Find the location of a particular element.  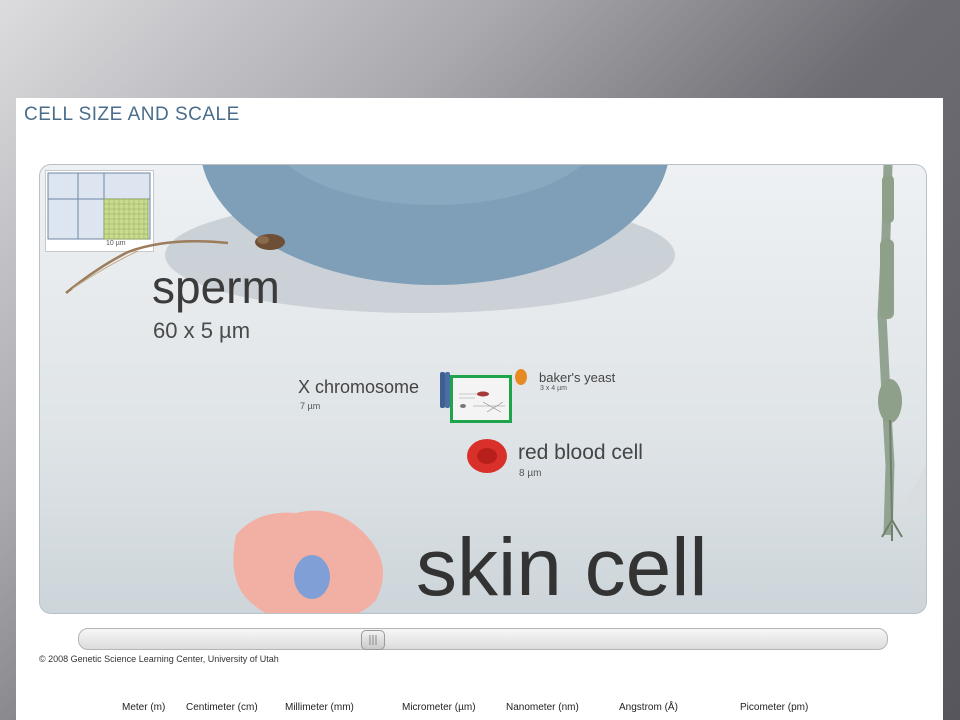

unit-nanometer: Nanometer (nm) is located at coordinates (542, 707).